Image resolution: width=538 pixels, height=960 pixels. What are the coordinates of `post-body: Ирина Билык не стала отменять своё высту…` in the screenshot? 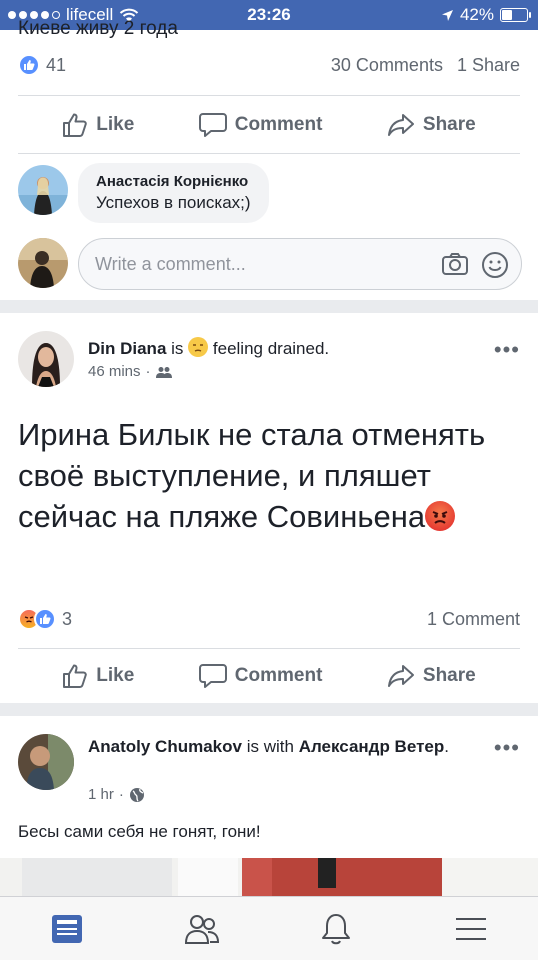 It's located at (268, 475).